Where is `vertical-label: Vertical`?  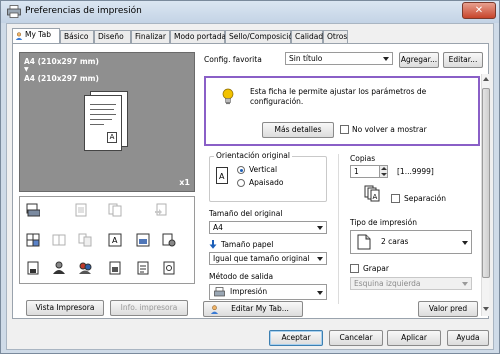
vertical-label: Vertical is located at coordinates (263, 169).